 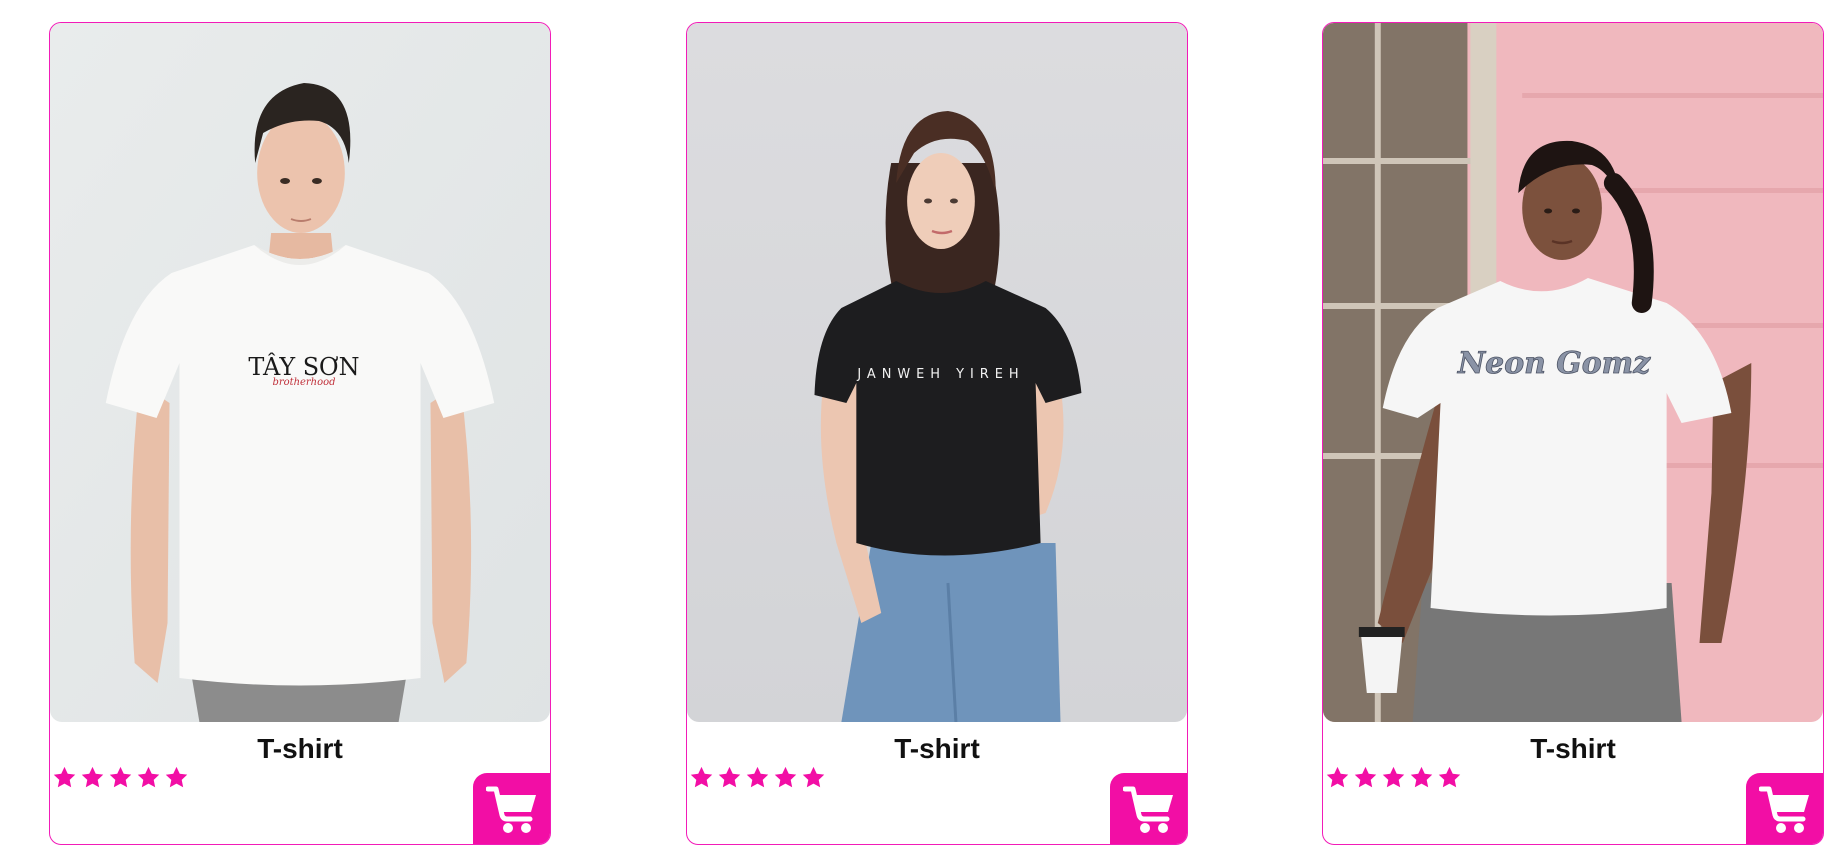 I want to click on shirt-print-subtext: brotherhood, so click(x=304, y=382).